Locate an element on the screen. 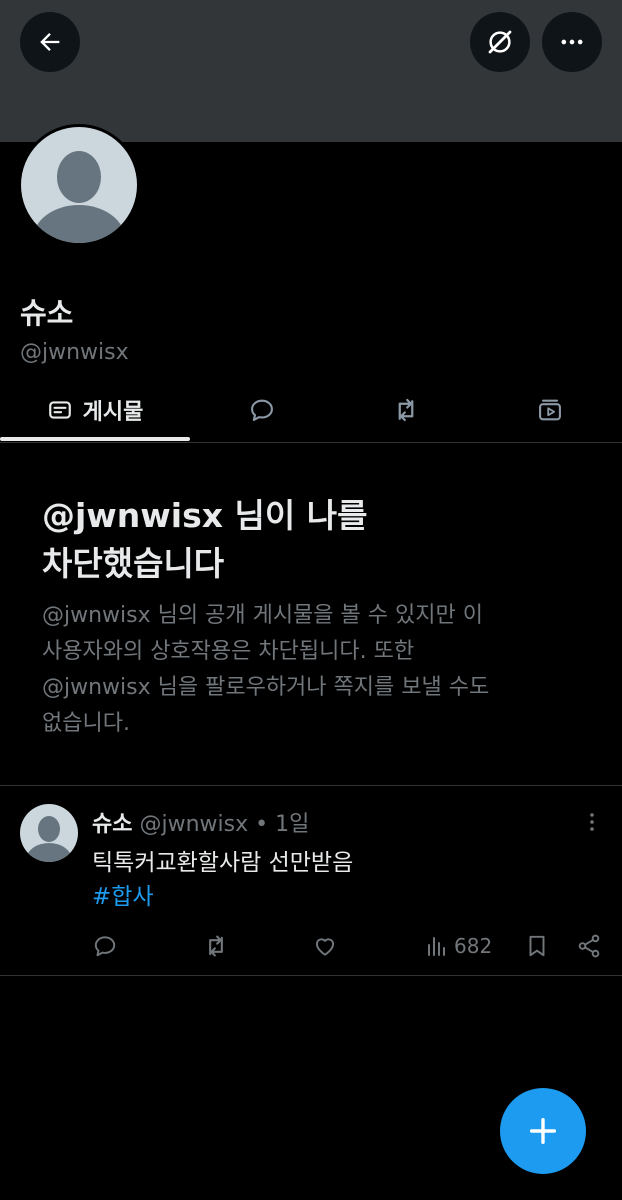 The width and height of the screenshot is (622, 1200). reply-button is located at coordinates (105, 946).